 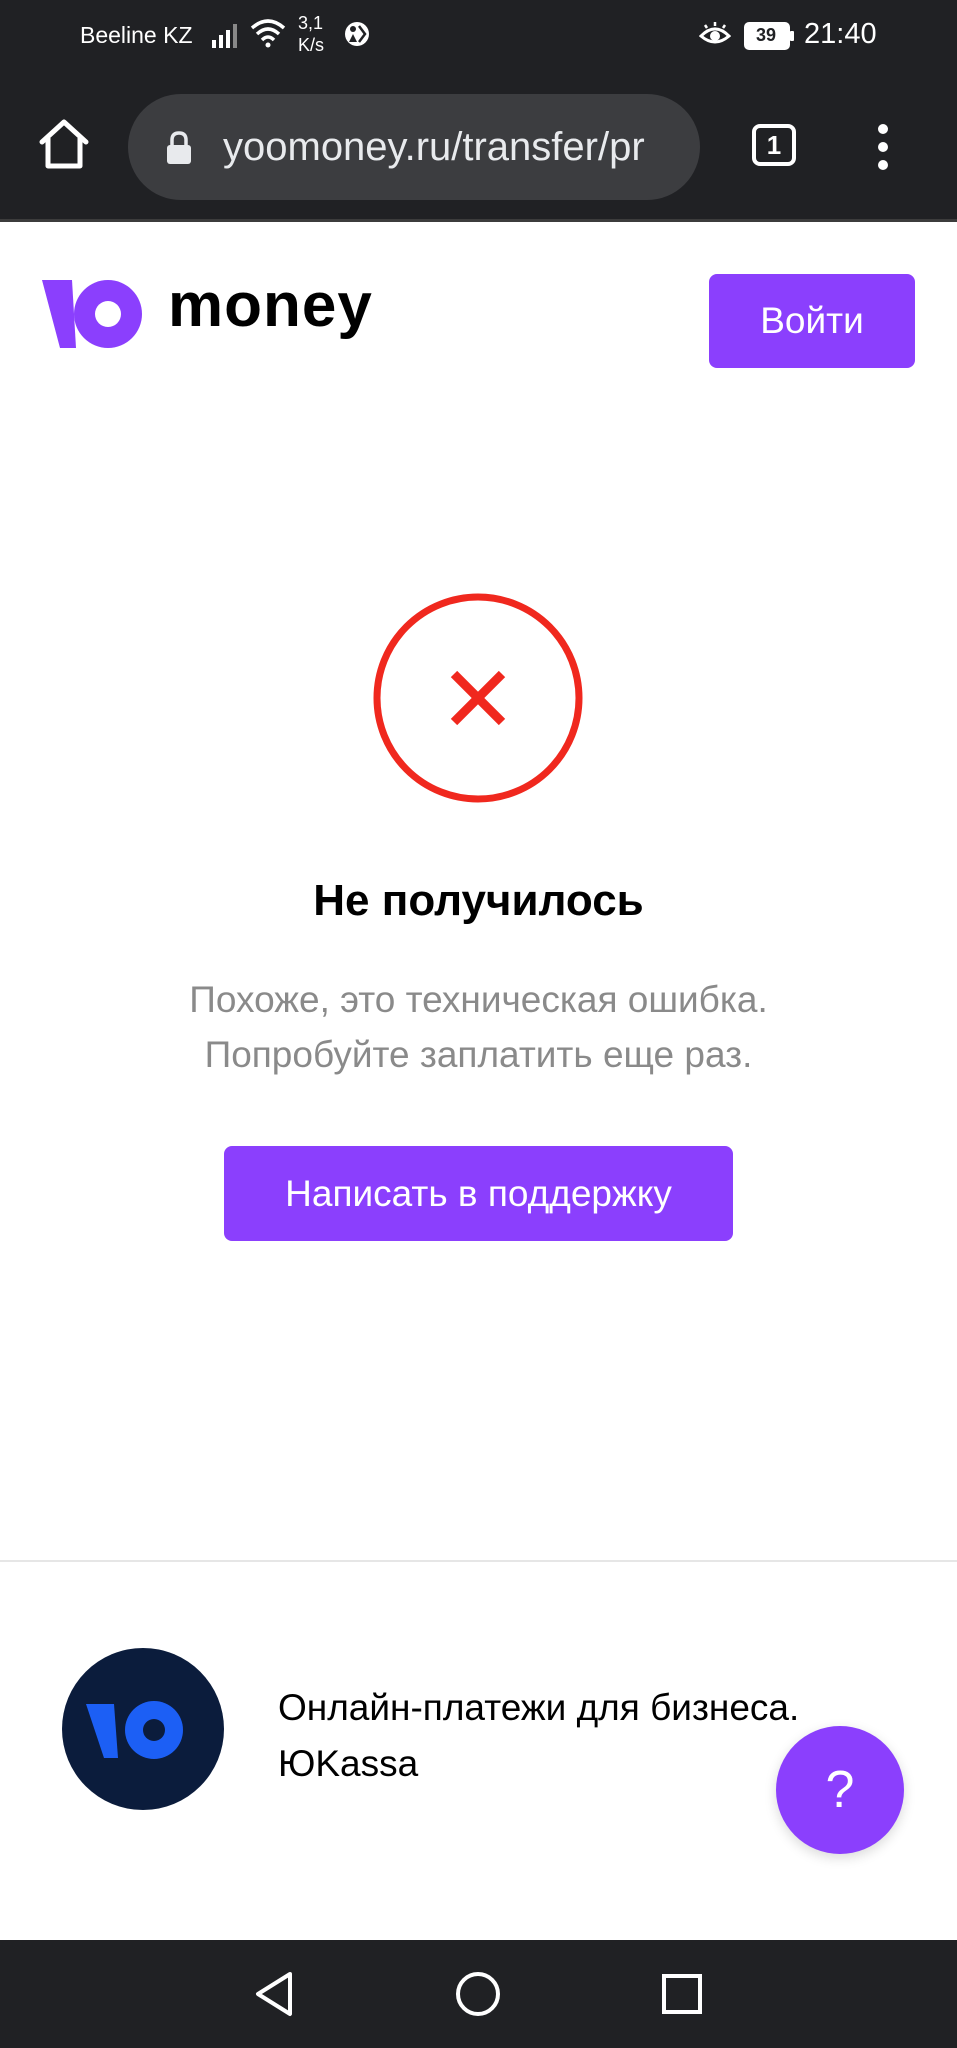 I want to click on battery-level: 39, so click(x=766, y=35).